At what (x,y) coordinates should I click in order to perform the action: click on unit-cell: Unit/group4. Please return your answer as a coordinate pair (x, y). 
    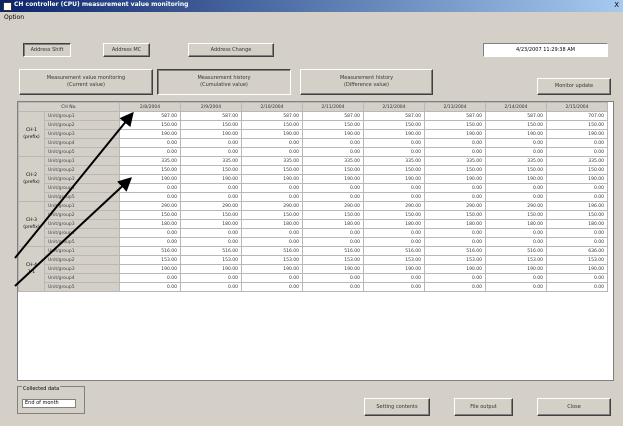
    Looking at the image, I should click on (82, 143).